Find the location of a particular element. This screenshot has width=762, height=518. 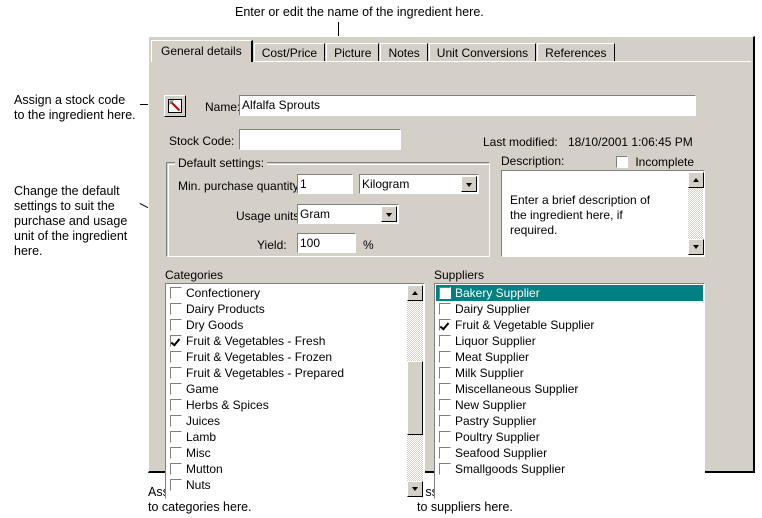

description-scroll-down-button is located at coordinates (696, 247).